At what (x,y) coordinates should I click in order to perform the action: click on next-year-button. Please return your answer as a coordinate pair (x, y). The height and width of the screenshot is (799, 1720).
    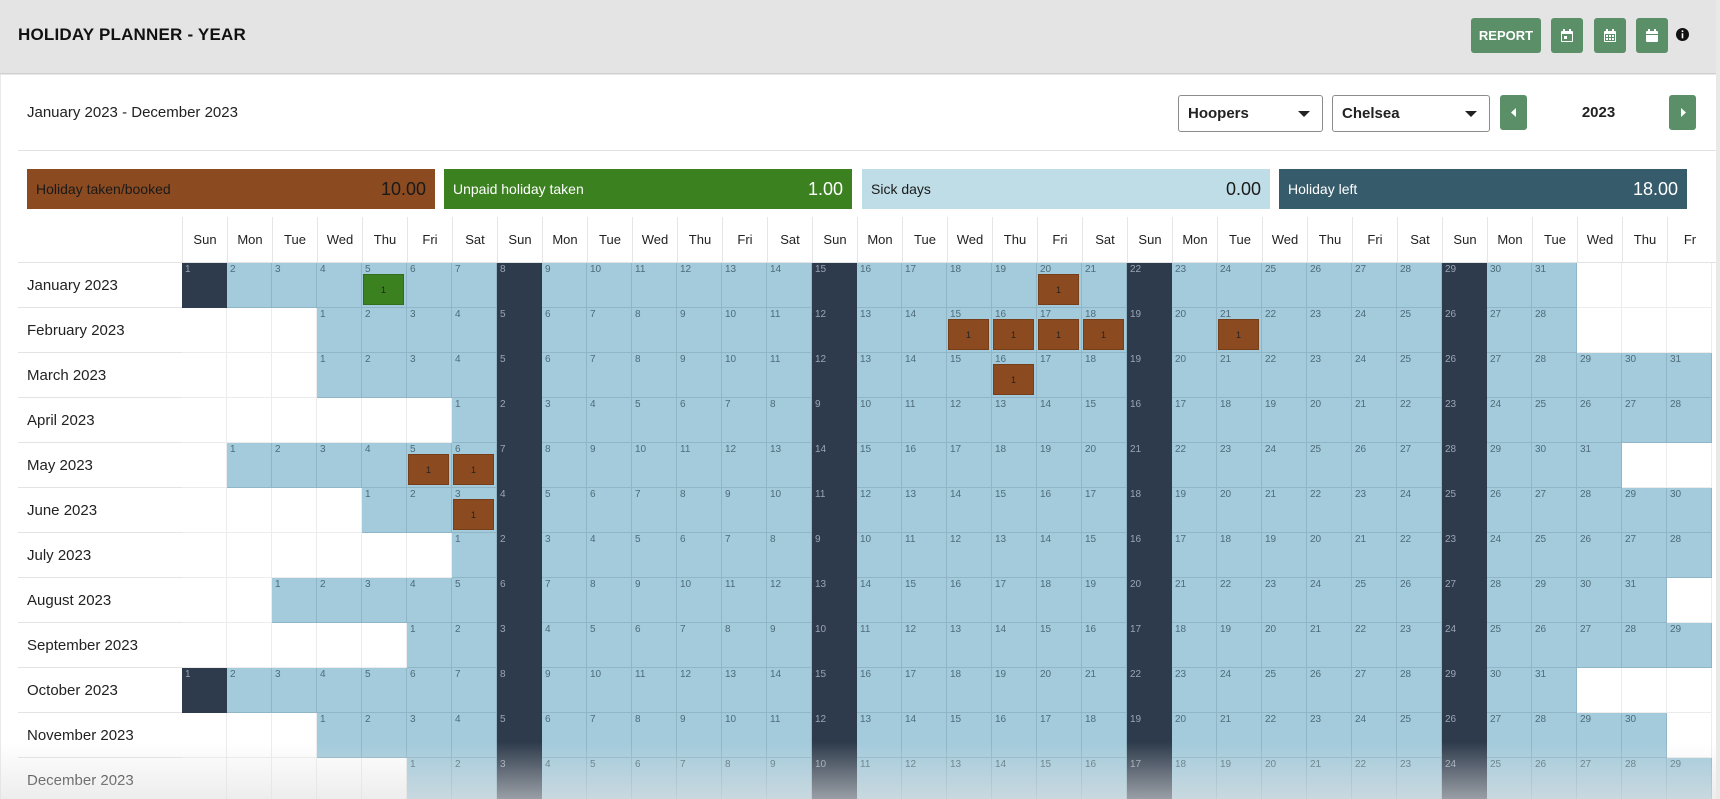
    Looking at the image, I should click on (1682, 112).